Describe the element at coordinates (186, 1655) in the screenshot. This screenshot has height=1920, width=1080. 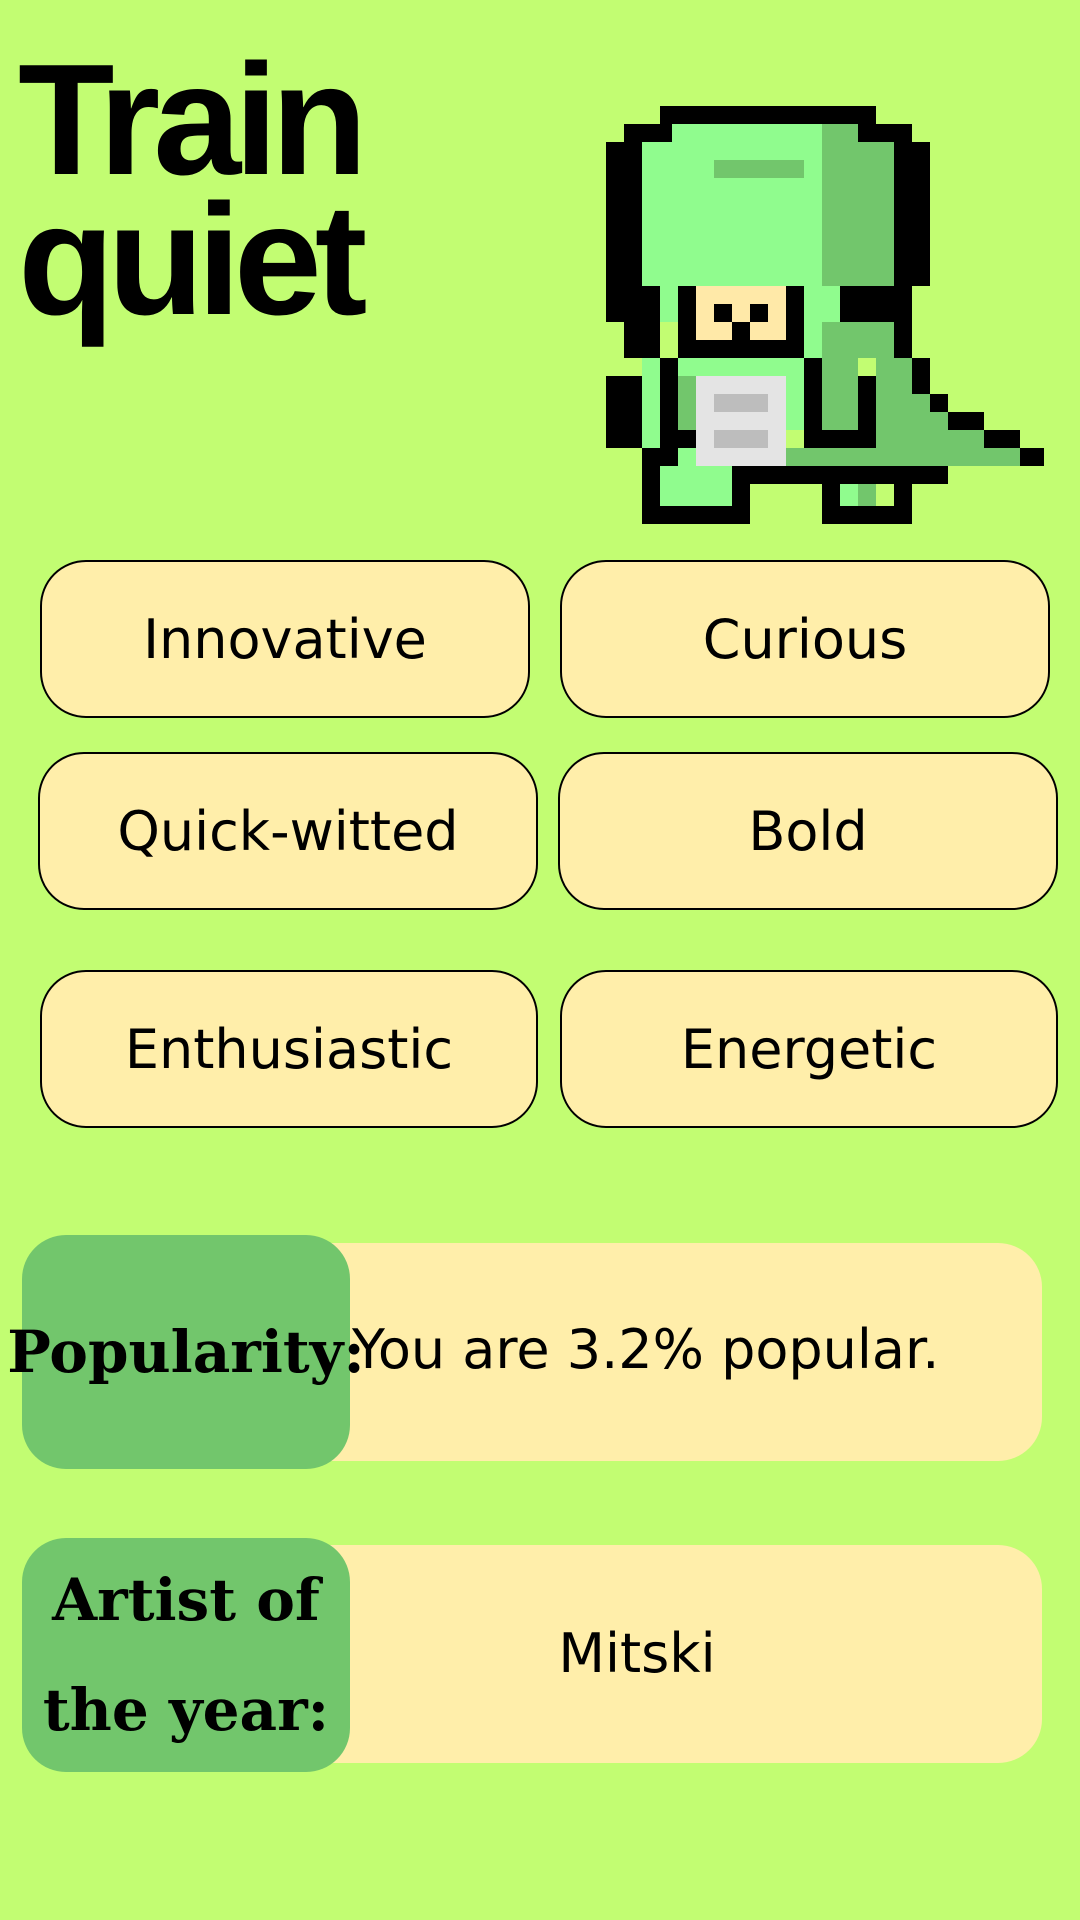
I see `artist-label: Artist of the year:` at that location.